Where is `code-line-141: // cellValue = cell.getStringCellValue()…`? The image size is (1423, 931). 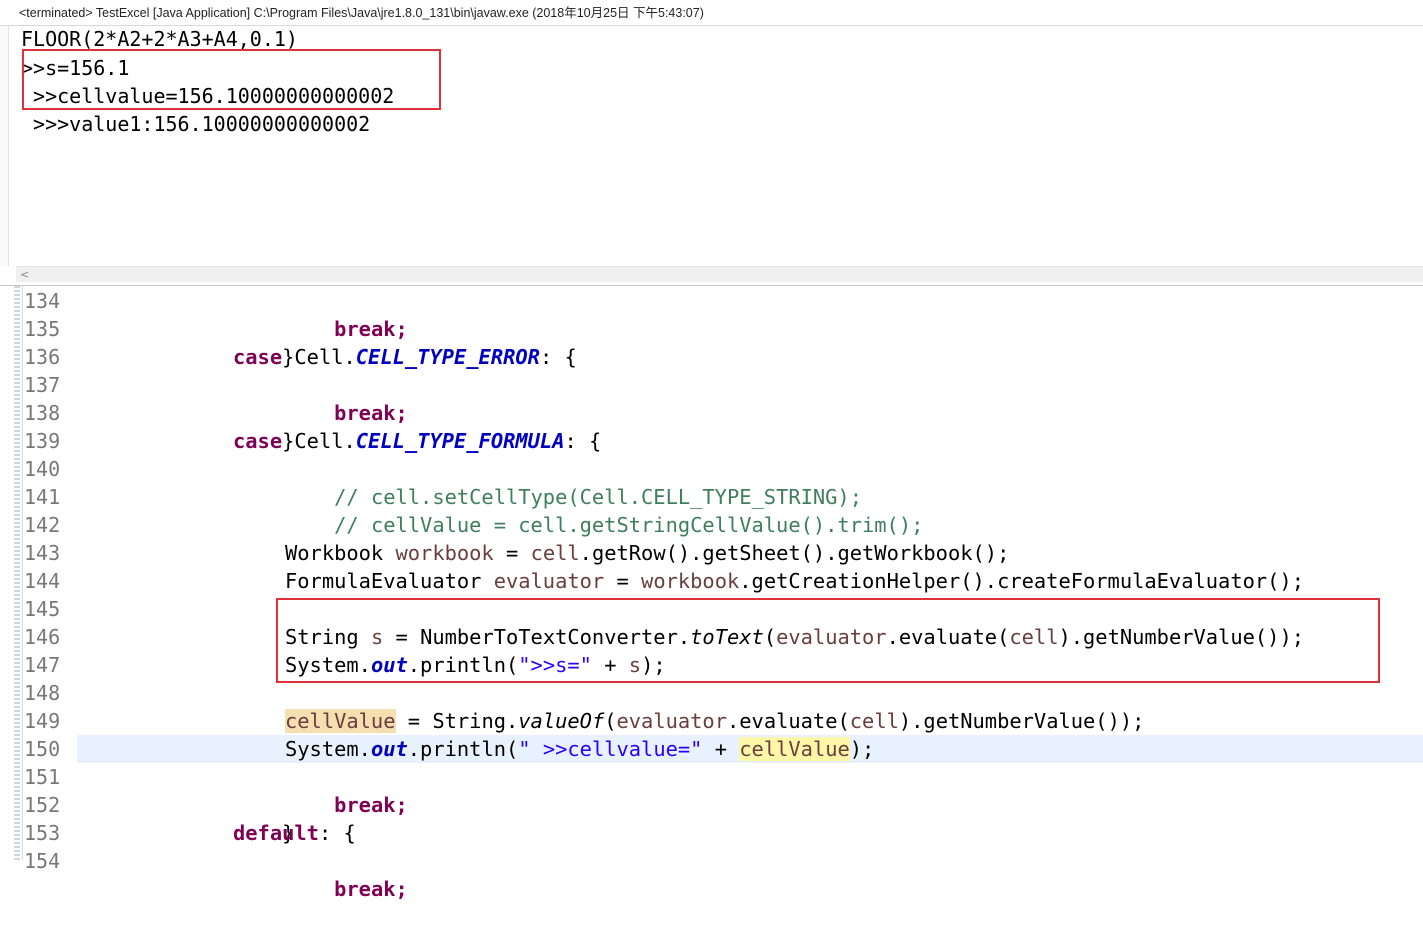
code-line-141: // cellValue = cell.getStringCellValue()… is located at coordinates (604, 510).